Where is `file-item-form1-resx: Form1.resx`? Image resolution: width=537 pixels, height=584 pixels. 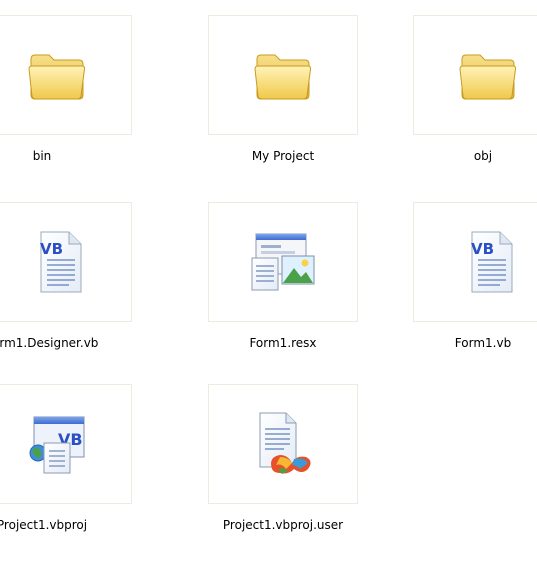
file-item-form1-resx: Form1.resx is located at coordinates (283, 292).